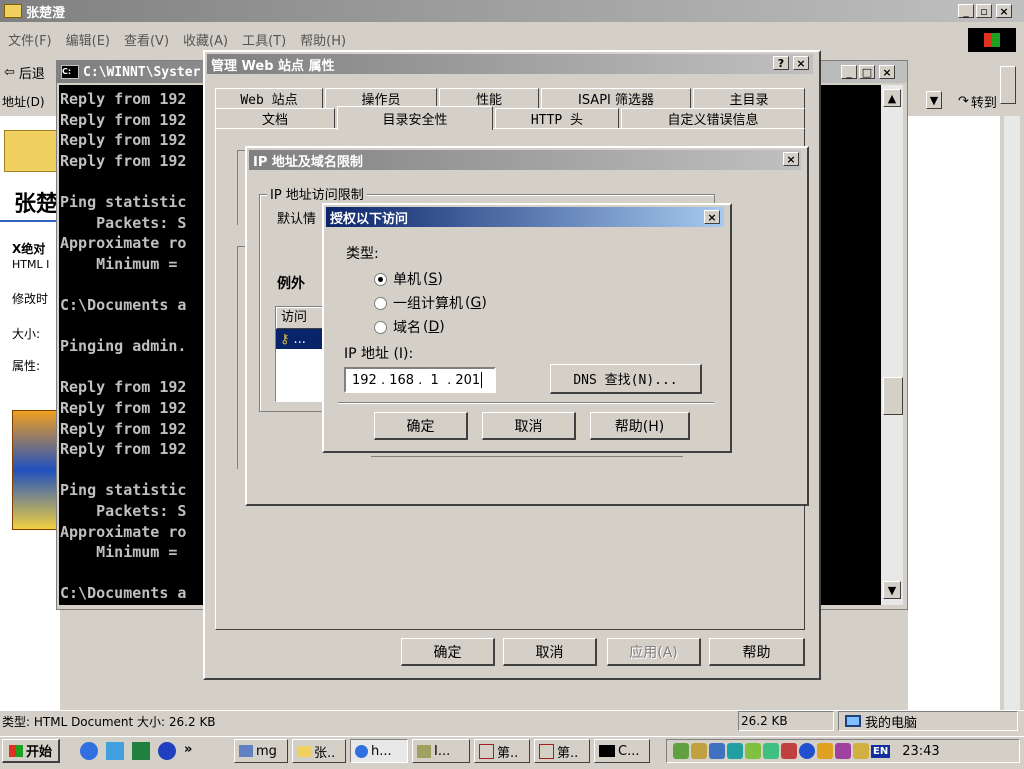 This screenshot has height=769, width=1024. Describe the element at coordinates (484, 39) in the screenshot. I see `explorer-menubar: 文件(F) 编辑(E) 查看(V) 收藏(A) 工具(T) 帮助(H)` at that location.